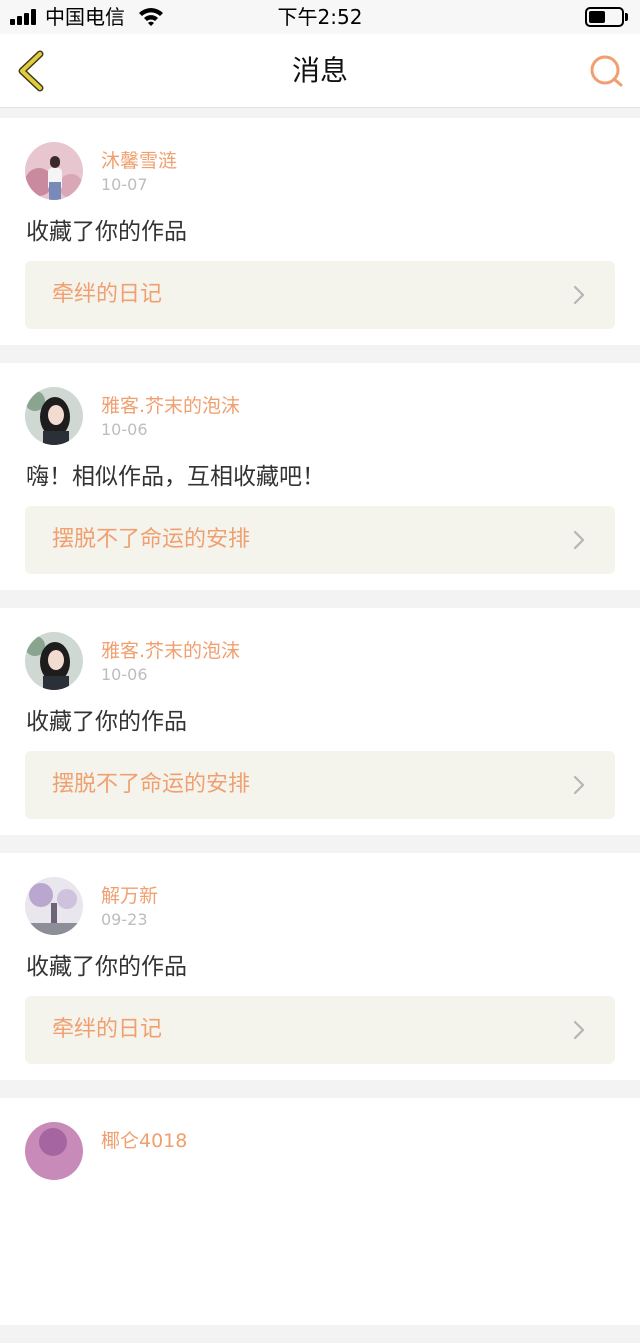 Image resolution: width=640 pixels, height=1343 pixels. Describe the element at coordinates (144, 1141) in the screenshot. I see `message-username: 椰仑4018` at that location.